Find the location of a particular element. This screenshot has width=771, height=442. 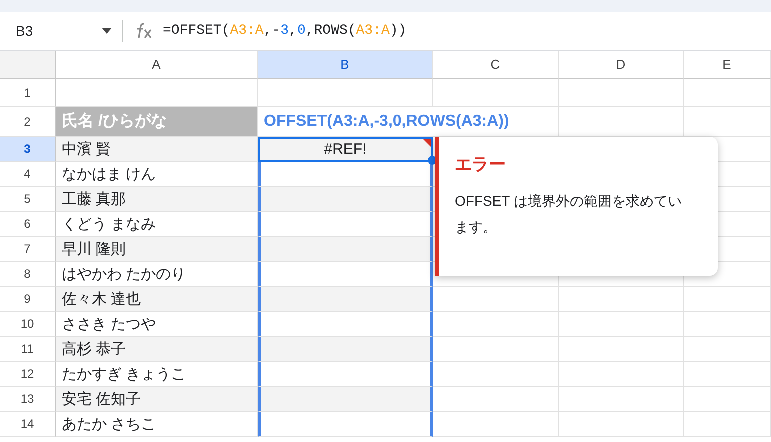

cell-text: 高杉 恭子 is located at coordinates (94, 349).